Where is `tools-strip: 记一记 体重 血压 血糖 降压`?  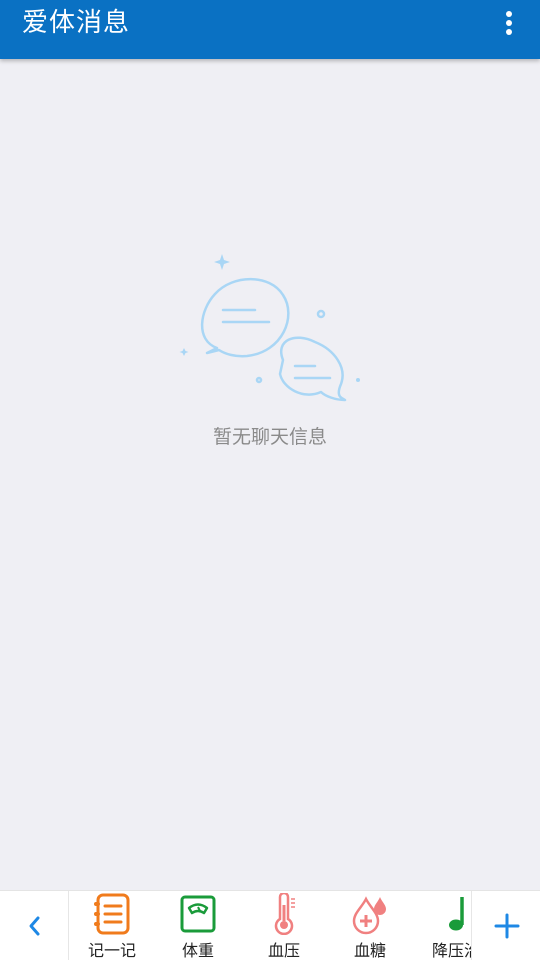 tools-strip: 记一记 体重 血压 血糖 降压 is located at coordinates (270, 925).